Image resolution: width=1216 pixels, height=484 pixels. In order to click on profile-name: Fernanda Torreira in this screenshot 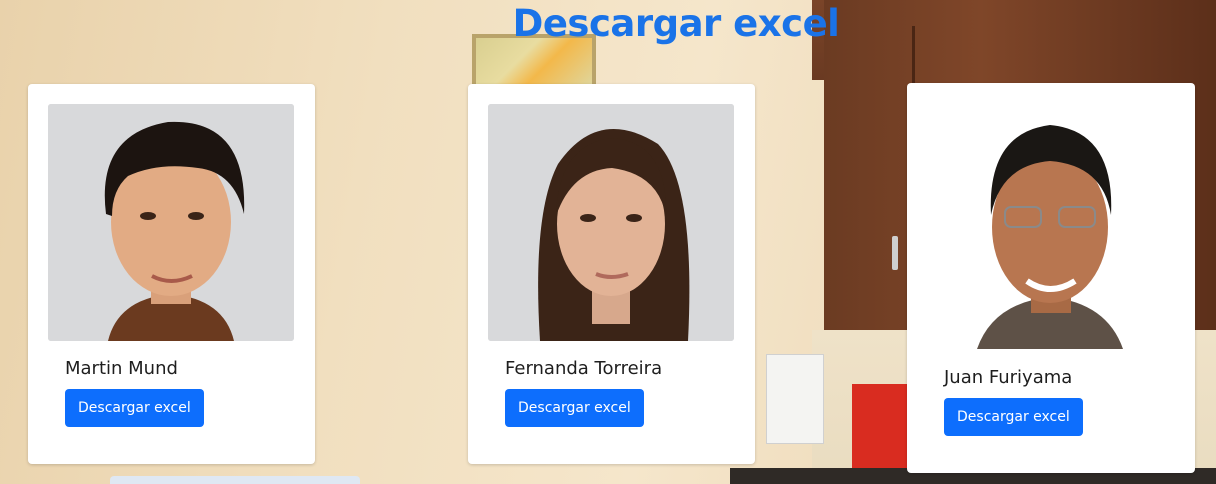, I will do `click(584, 368)`.